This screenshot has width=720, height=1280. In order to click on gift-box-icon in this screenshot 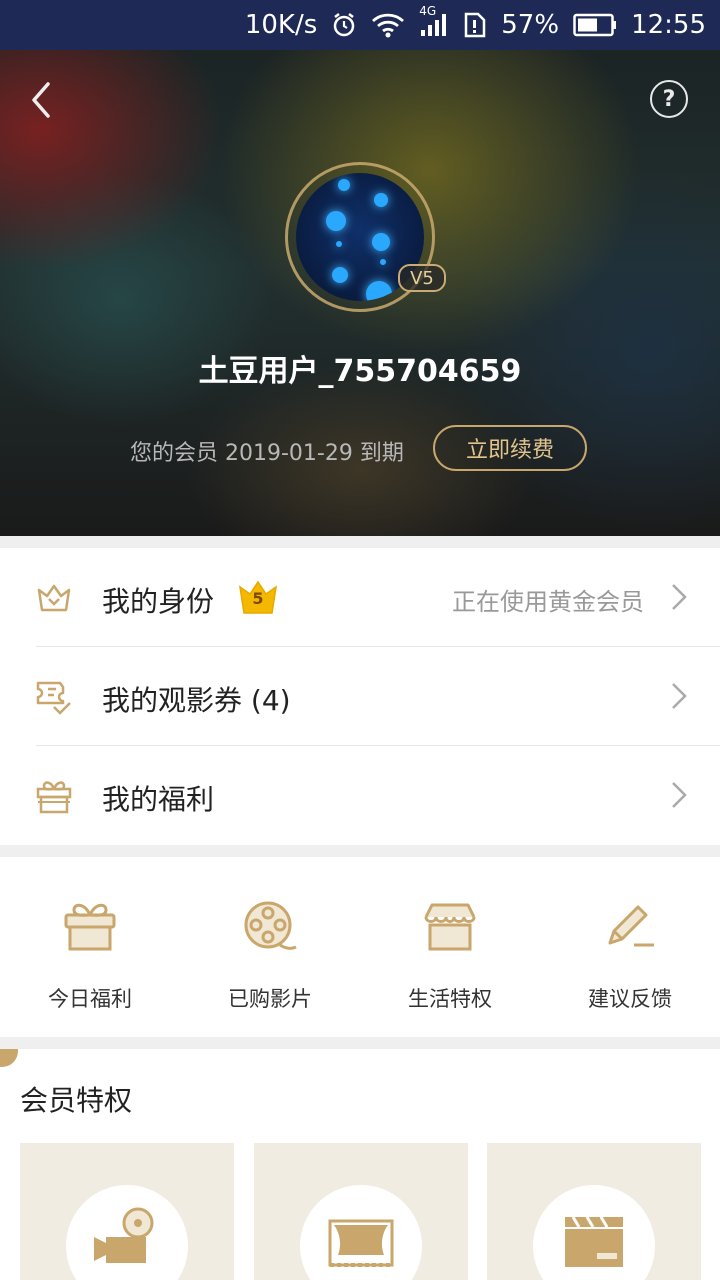, I will do `click(90, 927)`.